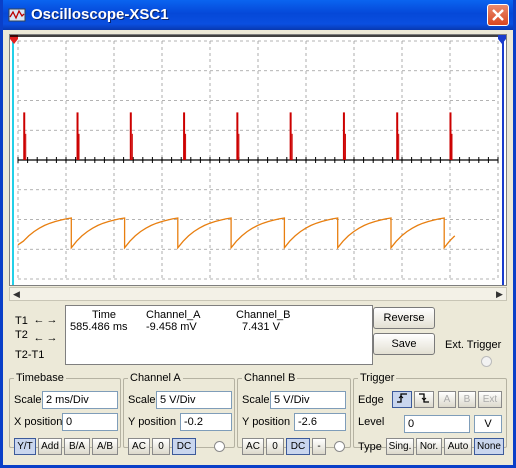 This screenshot has height=468, width=516. Describe the element at coordinates (258, 15) in the screenshot. I see `title-bar: Oscilloscope-XSC1` at that location.